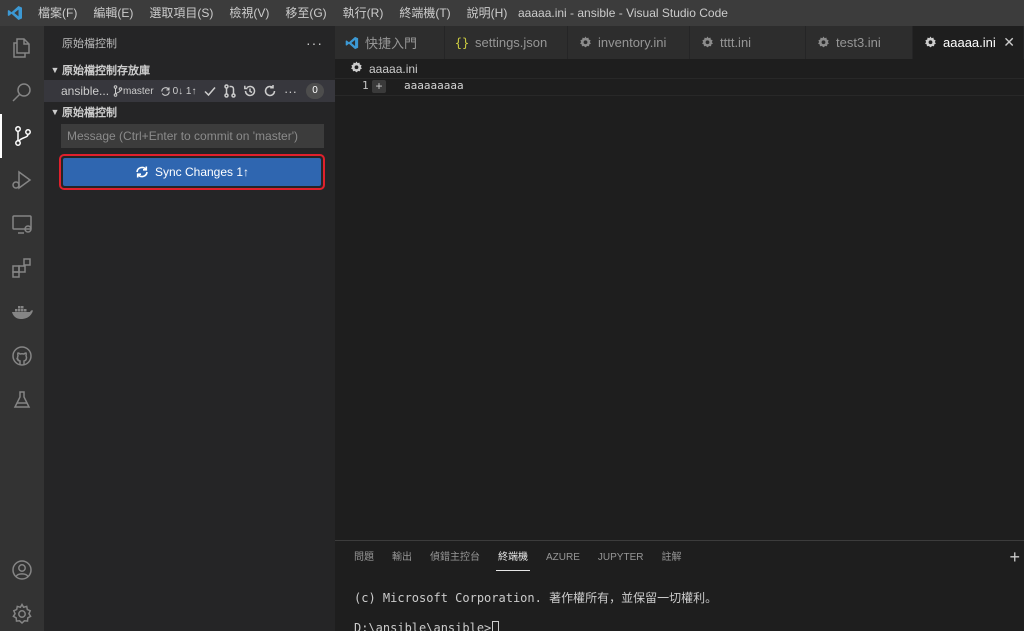 The width and height of the screenshot is (1024, 631). What do you see at coordinates (89, 44) in the screenshot?
I see `sidebar-title: 原始檔控制` at bounding box center [89, 44].